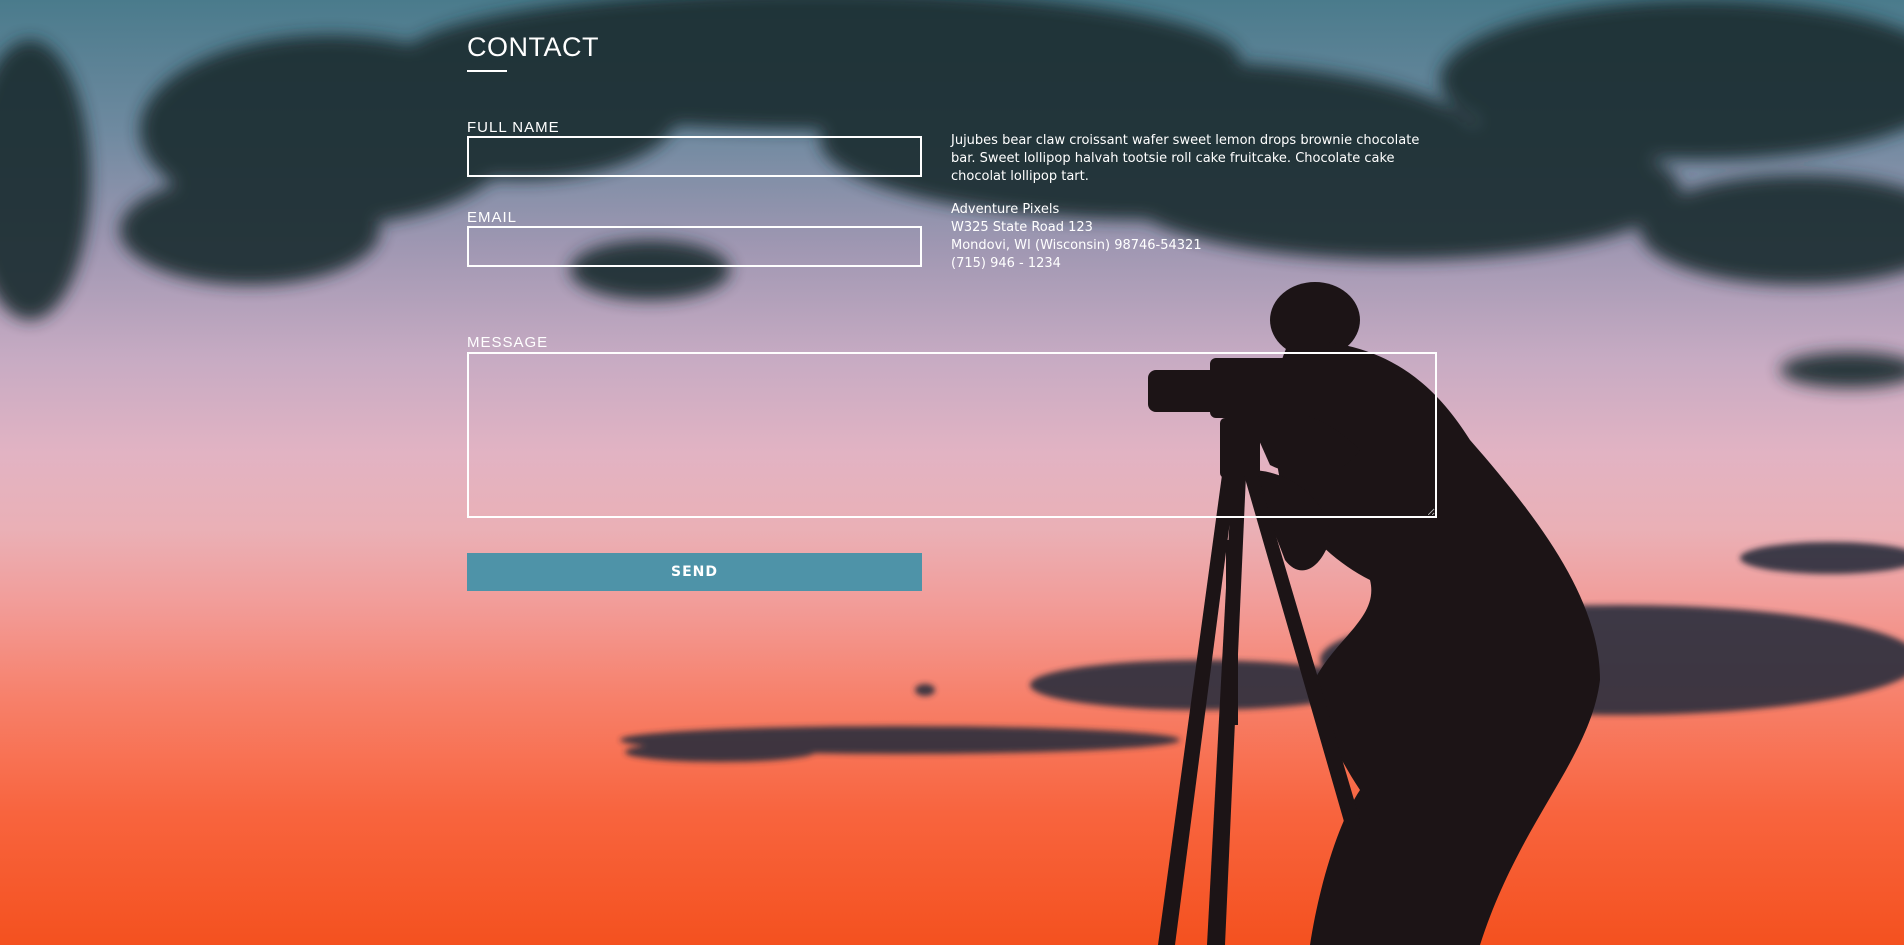 The image size is (1904, 945). What do you see at coordinates (1076, 245) in the screenshot?
I see `address-line-2: Mondovi, WI (Wisconsin) 98746-54321` at bounding box center [1076, 245].